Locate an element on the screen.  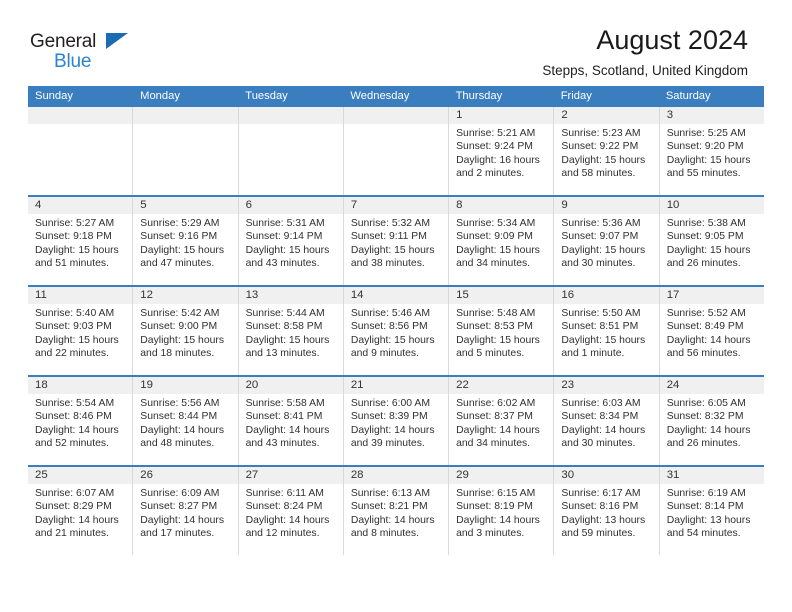
brand-logo: General Blue is located at coordinates (90, 52).